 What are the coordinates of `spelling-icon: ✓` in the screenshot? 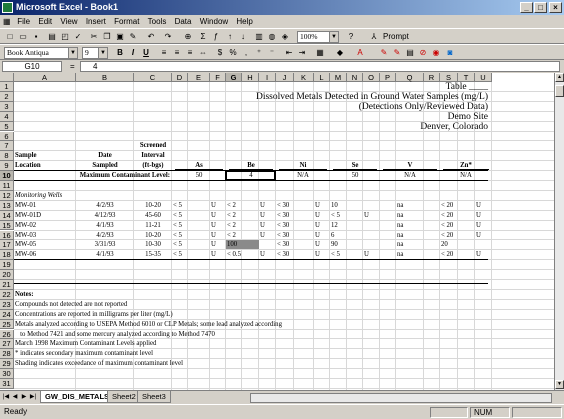 It's located at (78, 36).